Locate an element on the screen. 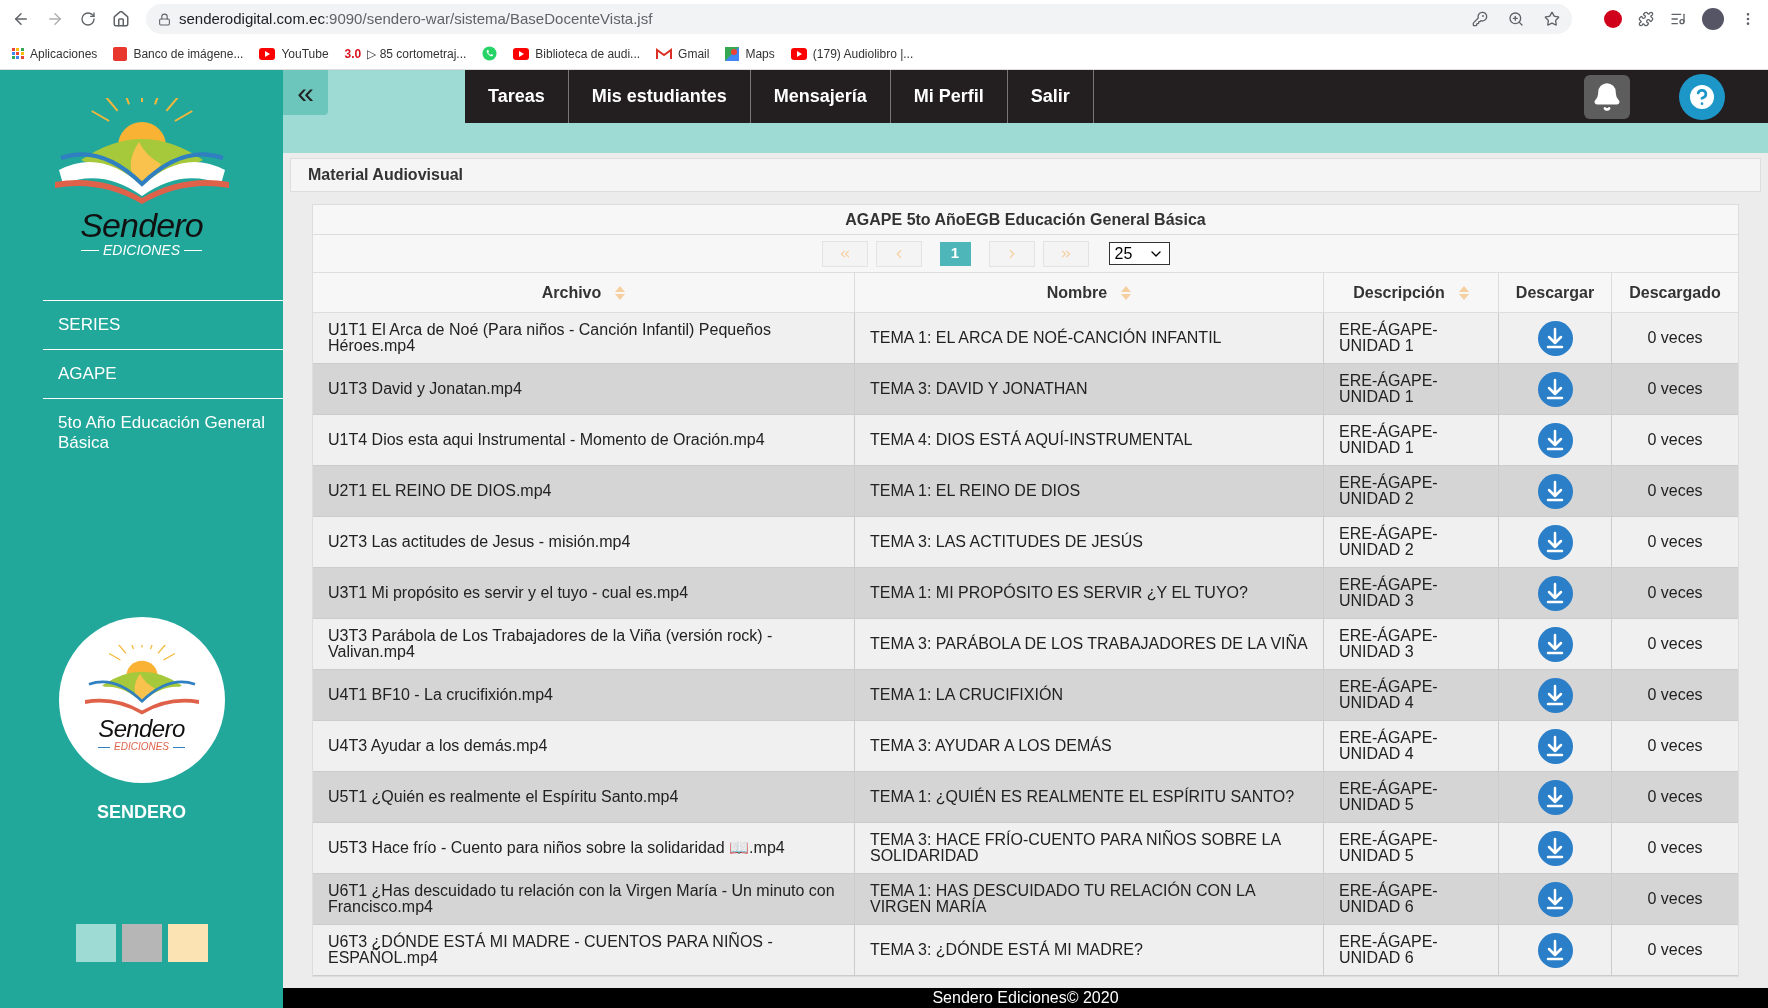  home-icon is located at coordinates (121, 19).